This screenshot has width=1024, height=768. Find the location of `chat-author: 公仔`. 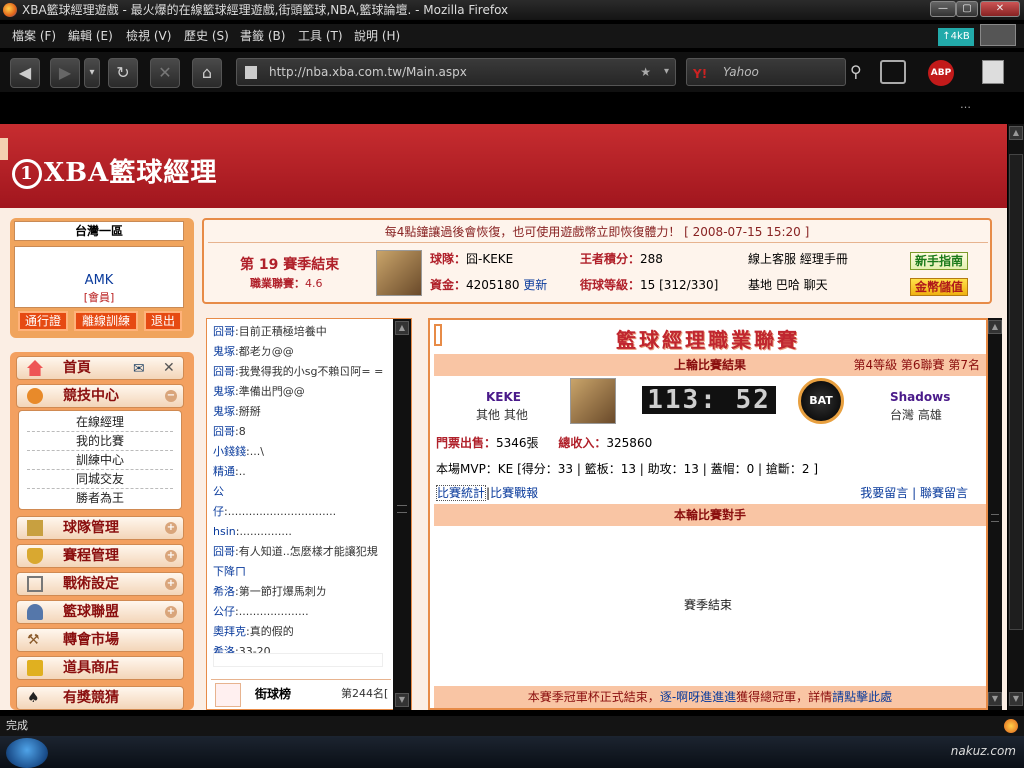

chat-author: 公仔 is located at coordinates (224, 611).